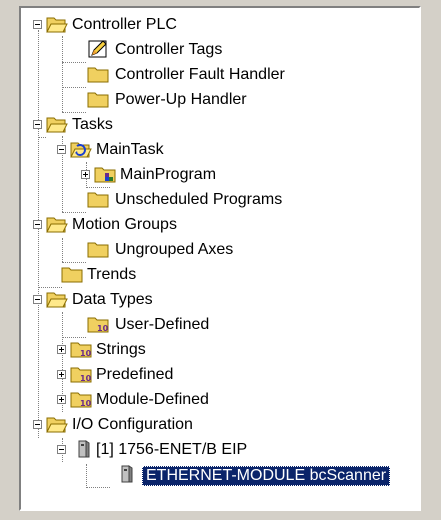 The width and height of the screenshot is (441, 520). What do you see at coordinates (220, 274) in the screenshot?
I see `tree-node-trends: Trends` at bounding box center [220, 274].